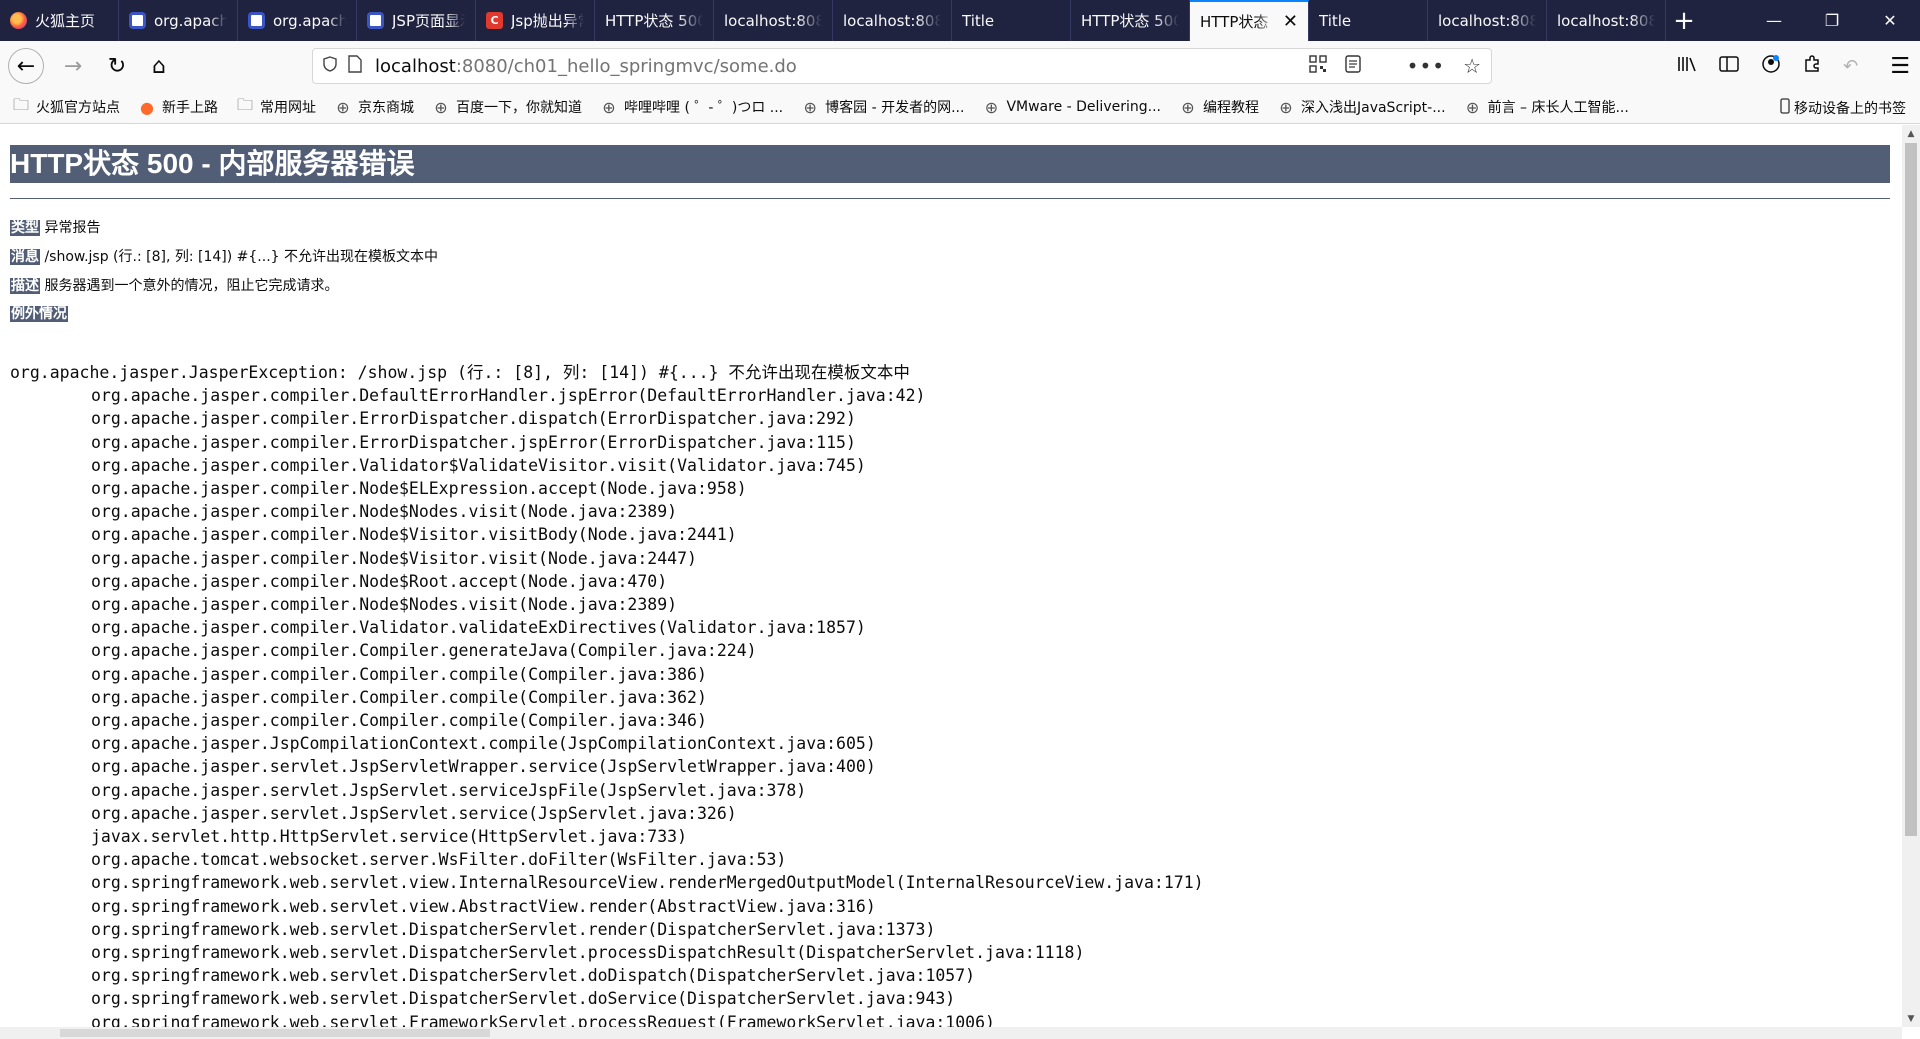 The width and height of the screenshot is (1920, 1039). What do you see at coordinates (416, 20) in the screenshot?
I see `tab-3: JSP页面显示` at bounding box center [416, 20].